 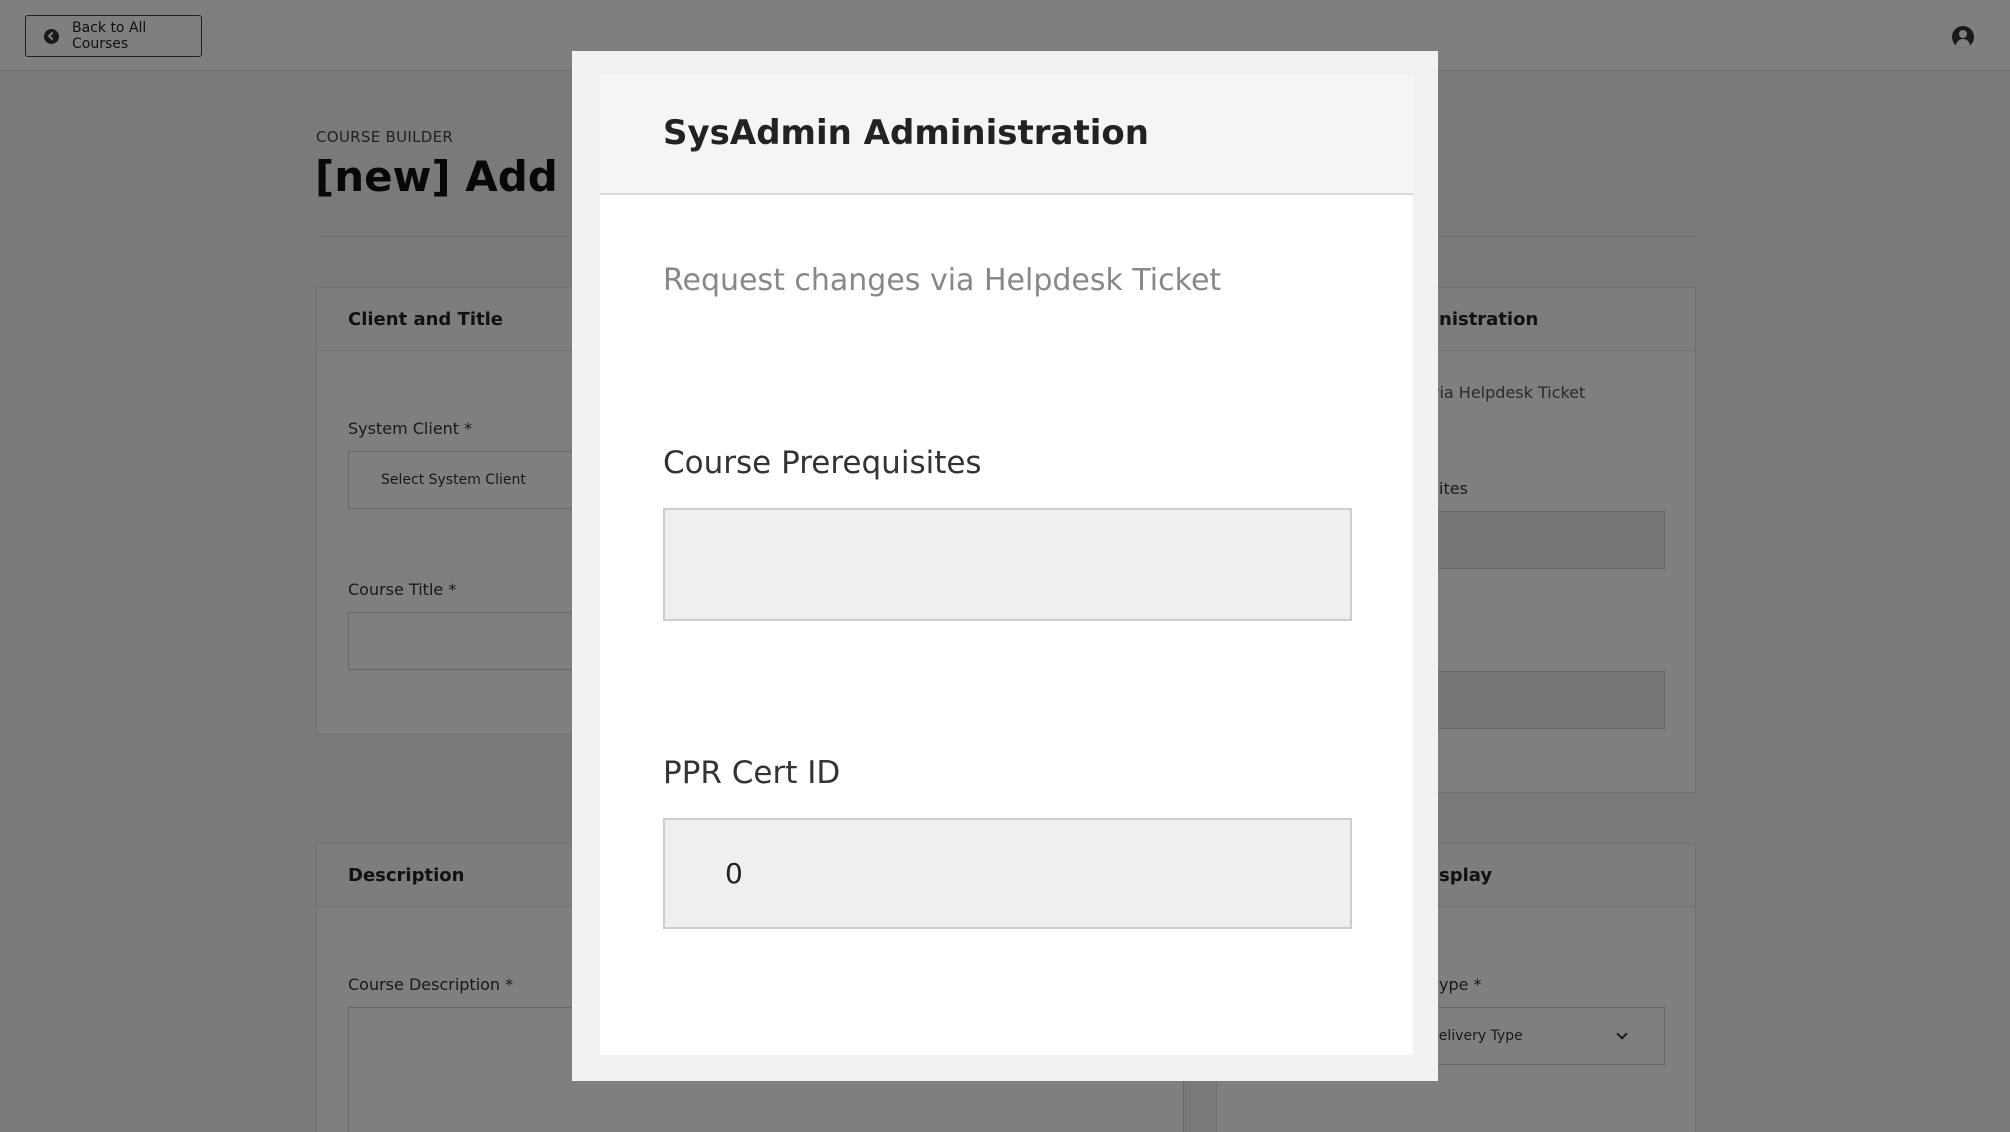 I want to click on course-prerequisites-field, so click(x=1007, y=564).